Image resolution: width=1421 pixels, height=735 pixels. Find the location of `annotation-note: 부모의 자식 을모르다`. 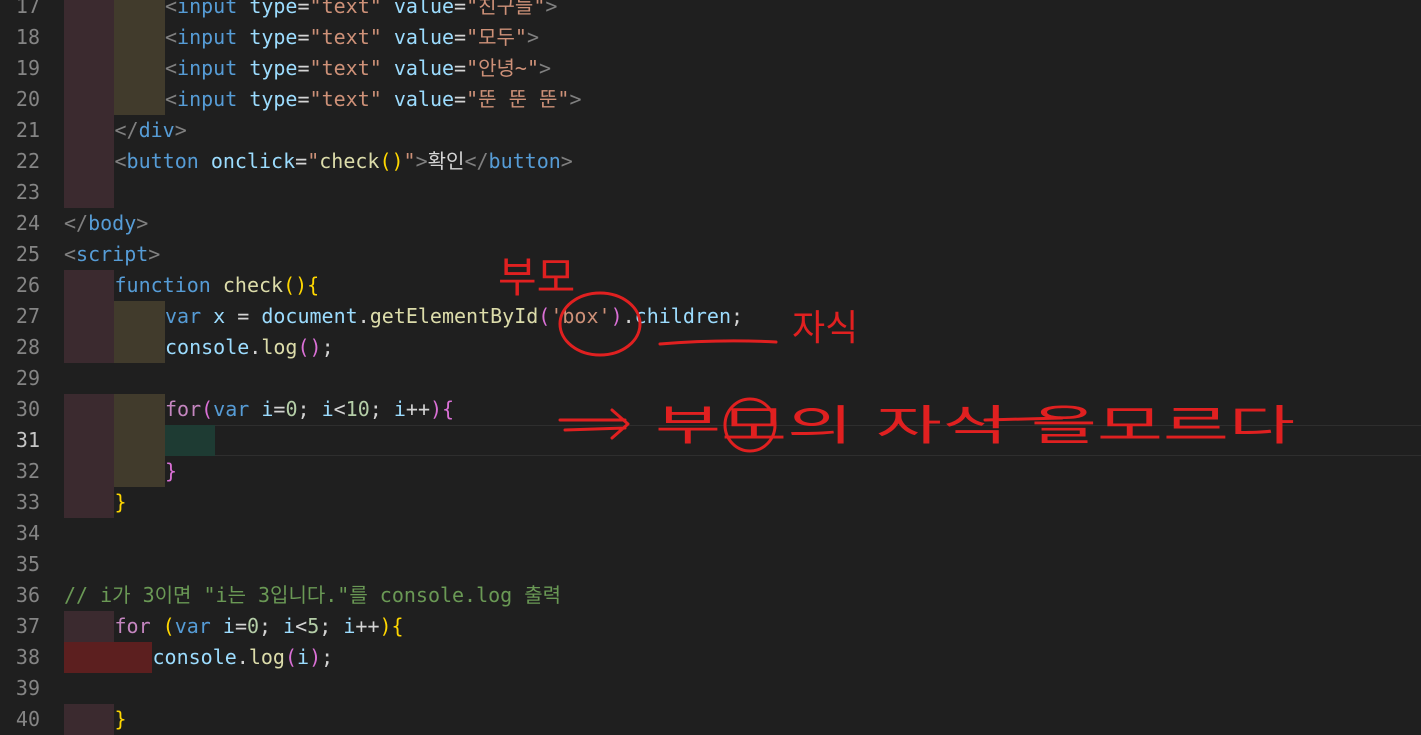

annotation-note: 부모의 자식 을모르다 is located at coordinates (975, 425).